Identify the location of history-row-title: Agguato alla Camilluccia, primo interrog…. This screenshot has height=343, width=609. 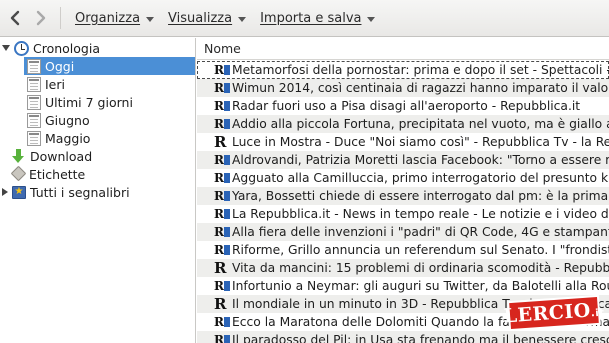
(420, 178).